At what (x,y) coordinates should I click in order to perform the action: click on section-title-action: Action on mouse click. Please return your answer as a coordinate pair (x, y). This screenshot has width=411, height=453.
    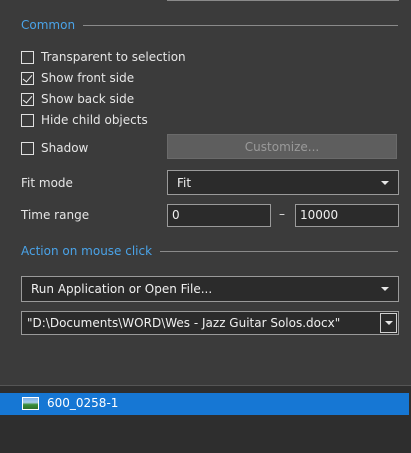
    Looking at the image, I should click on (87, 251).